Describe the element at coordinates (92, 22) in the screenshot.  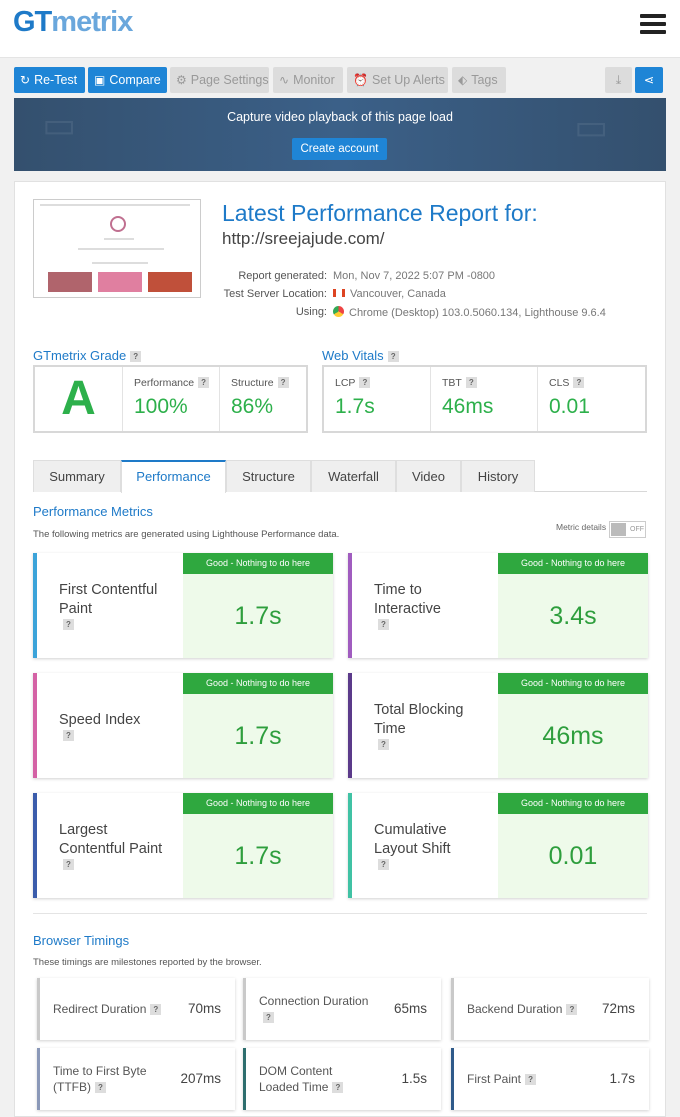
I see `logo-metrix: metrix` at that location.